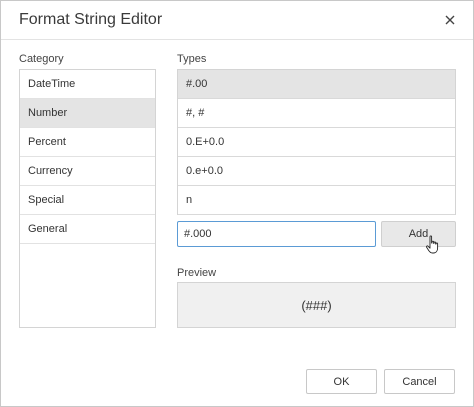 The image size is (474, 407). What do you see at coordinates (197, 273) in the screenshot?
I see `preview-label: Preview` at bounding box center [197, 273].